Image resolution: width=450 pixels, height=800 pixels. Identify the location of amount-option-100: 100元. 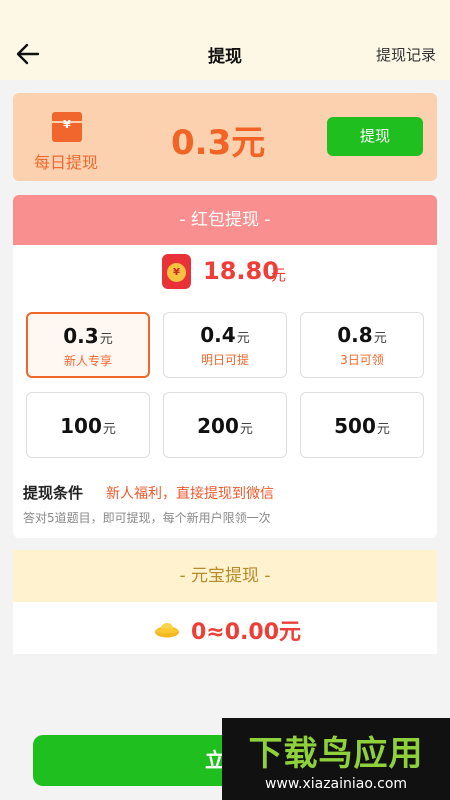
(88, 425).